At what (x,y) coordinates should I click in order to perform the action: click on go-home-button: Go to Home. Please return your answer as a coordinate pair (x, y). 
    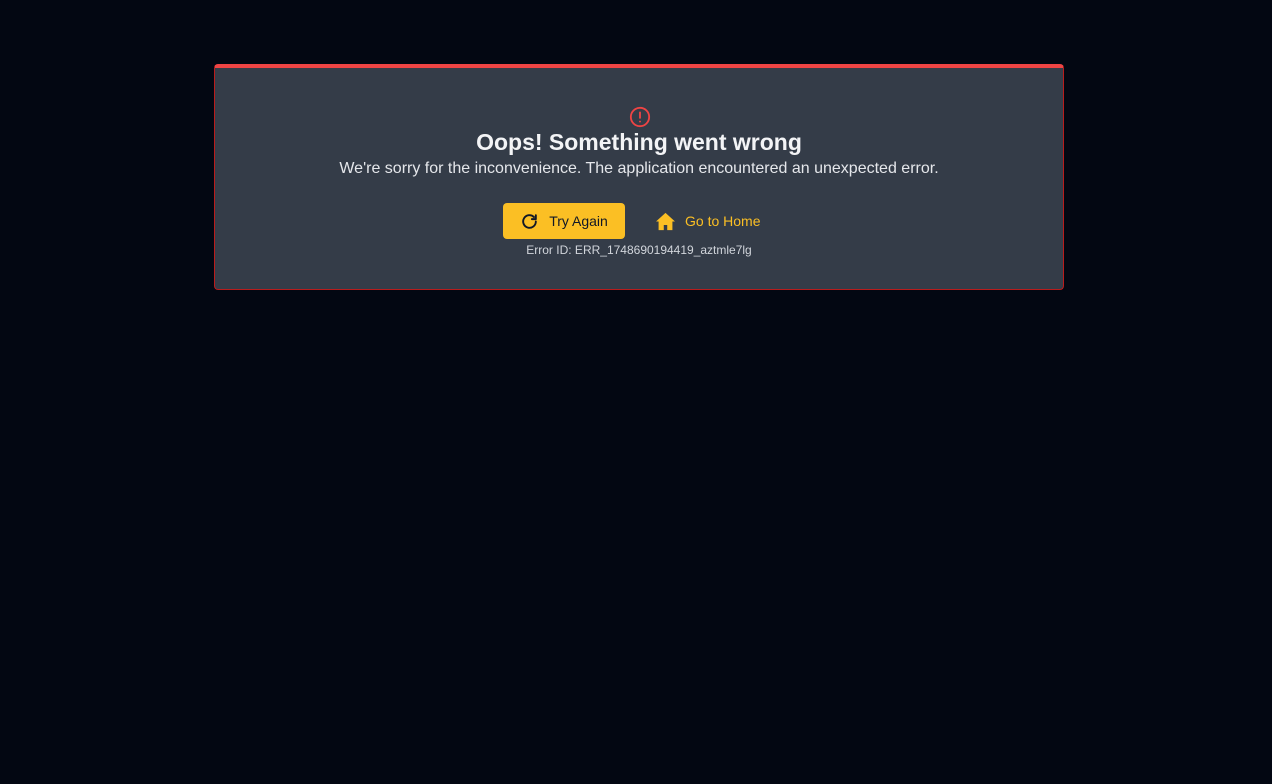
    Looking at the image, I should click on (707, 221).